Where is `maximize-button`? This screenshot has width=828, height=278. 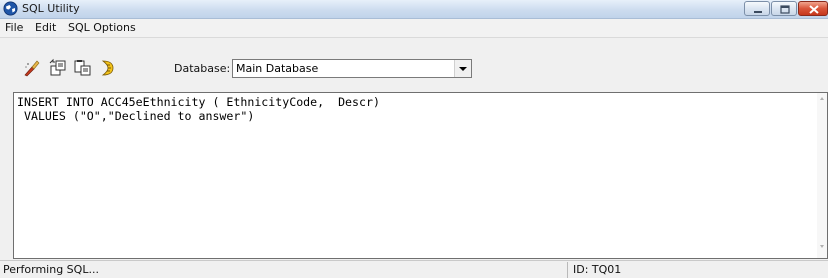
maximize-button is located at coordinates (784, 8).